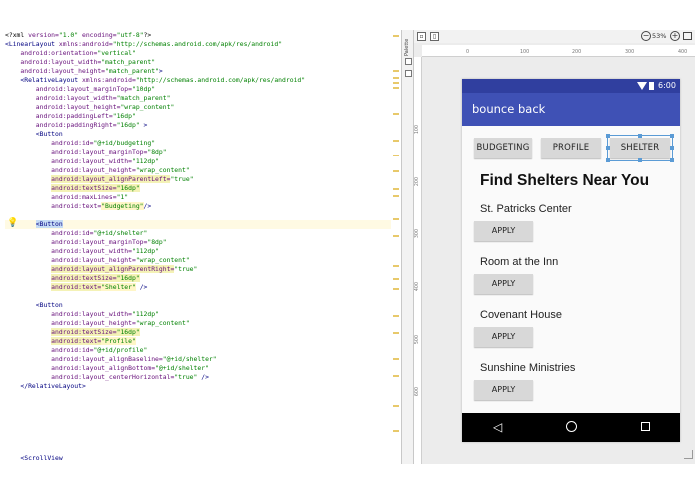  What do you see at coordinates (200, 206) in the screenshot?
I see `code-line: android:text="Budgeting"/>` at bounding box center [200, 206].